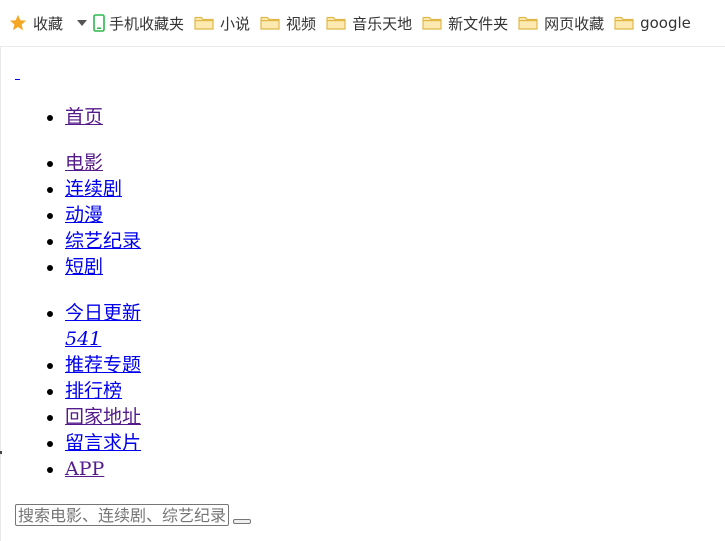 This screenshot has width=725, height=541. I want to click on bookmark-folder-label: 视频, so click(301, 23).